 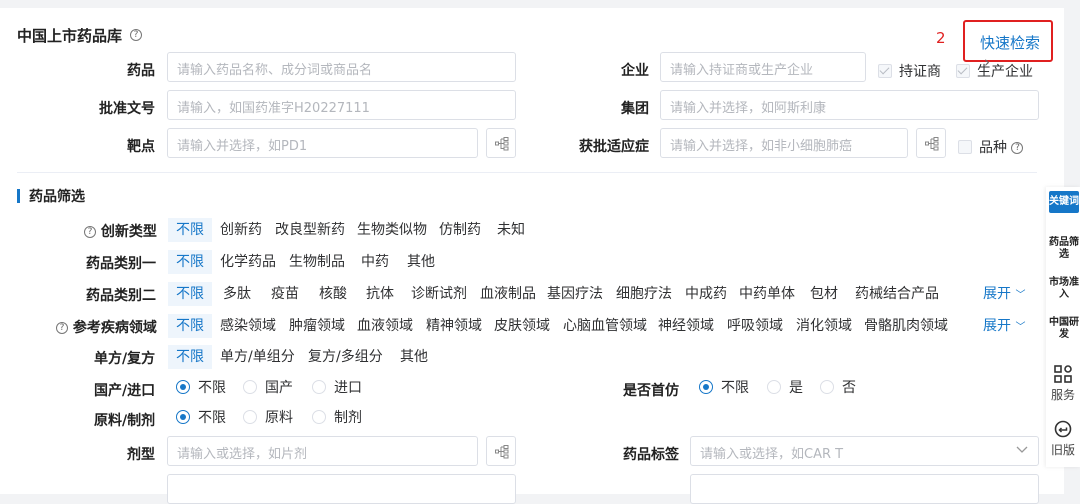 What do you see at coordinates (994, 71) in the screenshot?
I see `manufacturer-checkbox: 生产企业` at bounding box center [994, 71].